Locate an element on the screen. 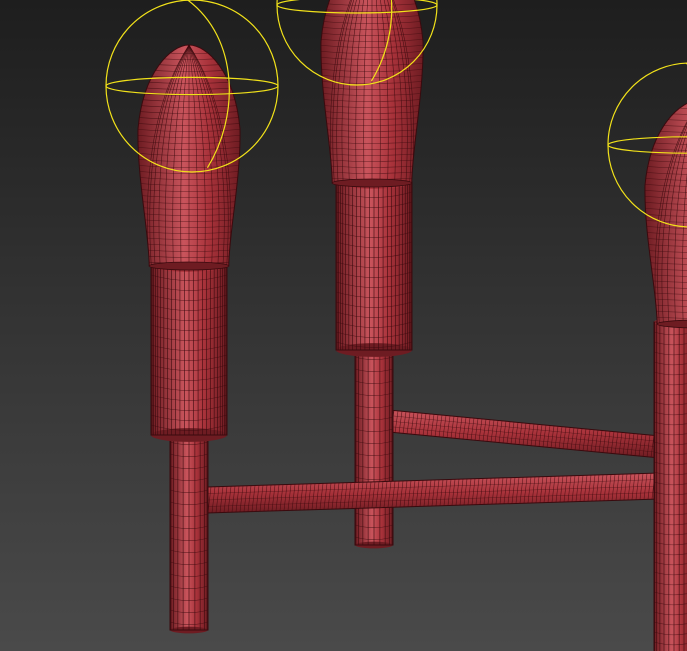 The image size is (687, 651). center-bulb is located at coordinates (372, 94).